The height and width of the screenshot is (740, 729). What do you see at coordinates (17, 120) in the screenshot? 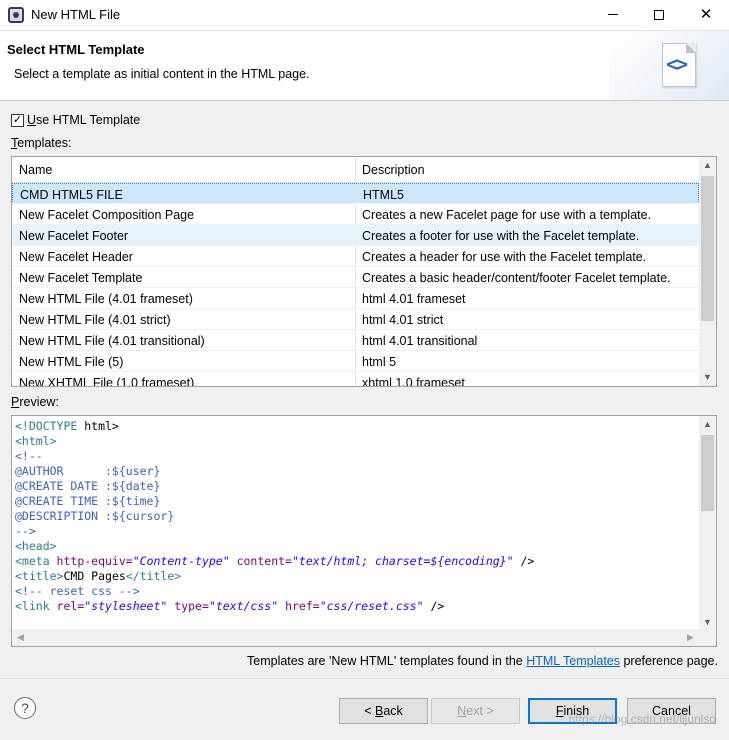
I see `use-template-checkbox: ✓` at bounding box center [17, 120].